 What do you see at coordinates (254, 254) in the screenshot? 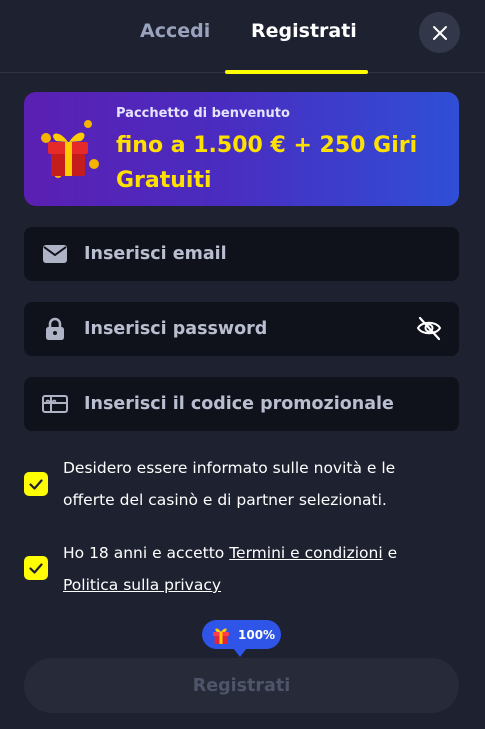
I see `email-input` at bounding box center [254, 254].